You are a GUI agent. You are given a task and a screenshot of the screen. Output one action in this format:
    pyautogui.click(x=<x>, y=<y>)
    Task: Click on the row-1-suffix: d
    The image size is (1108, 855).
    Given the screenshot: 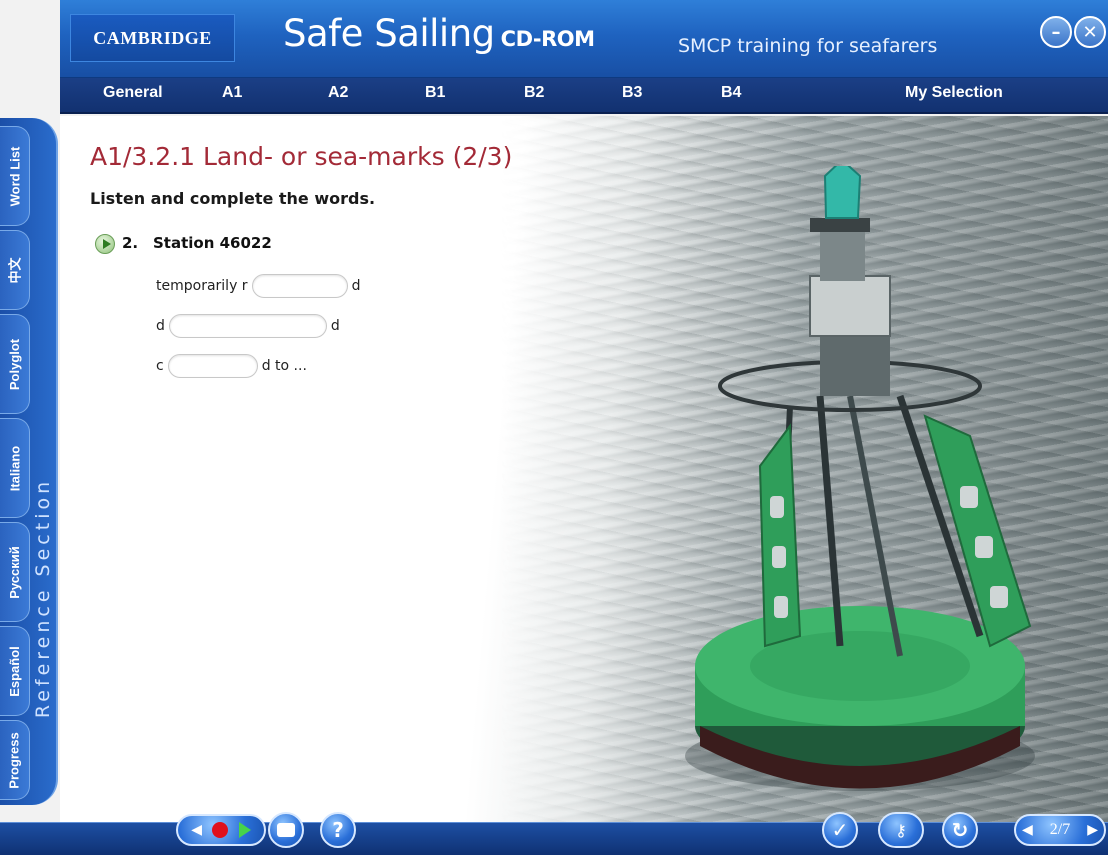 What is the action you would take?
    pyautogui.click(x=356, y=286)
    